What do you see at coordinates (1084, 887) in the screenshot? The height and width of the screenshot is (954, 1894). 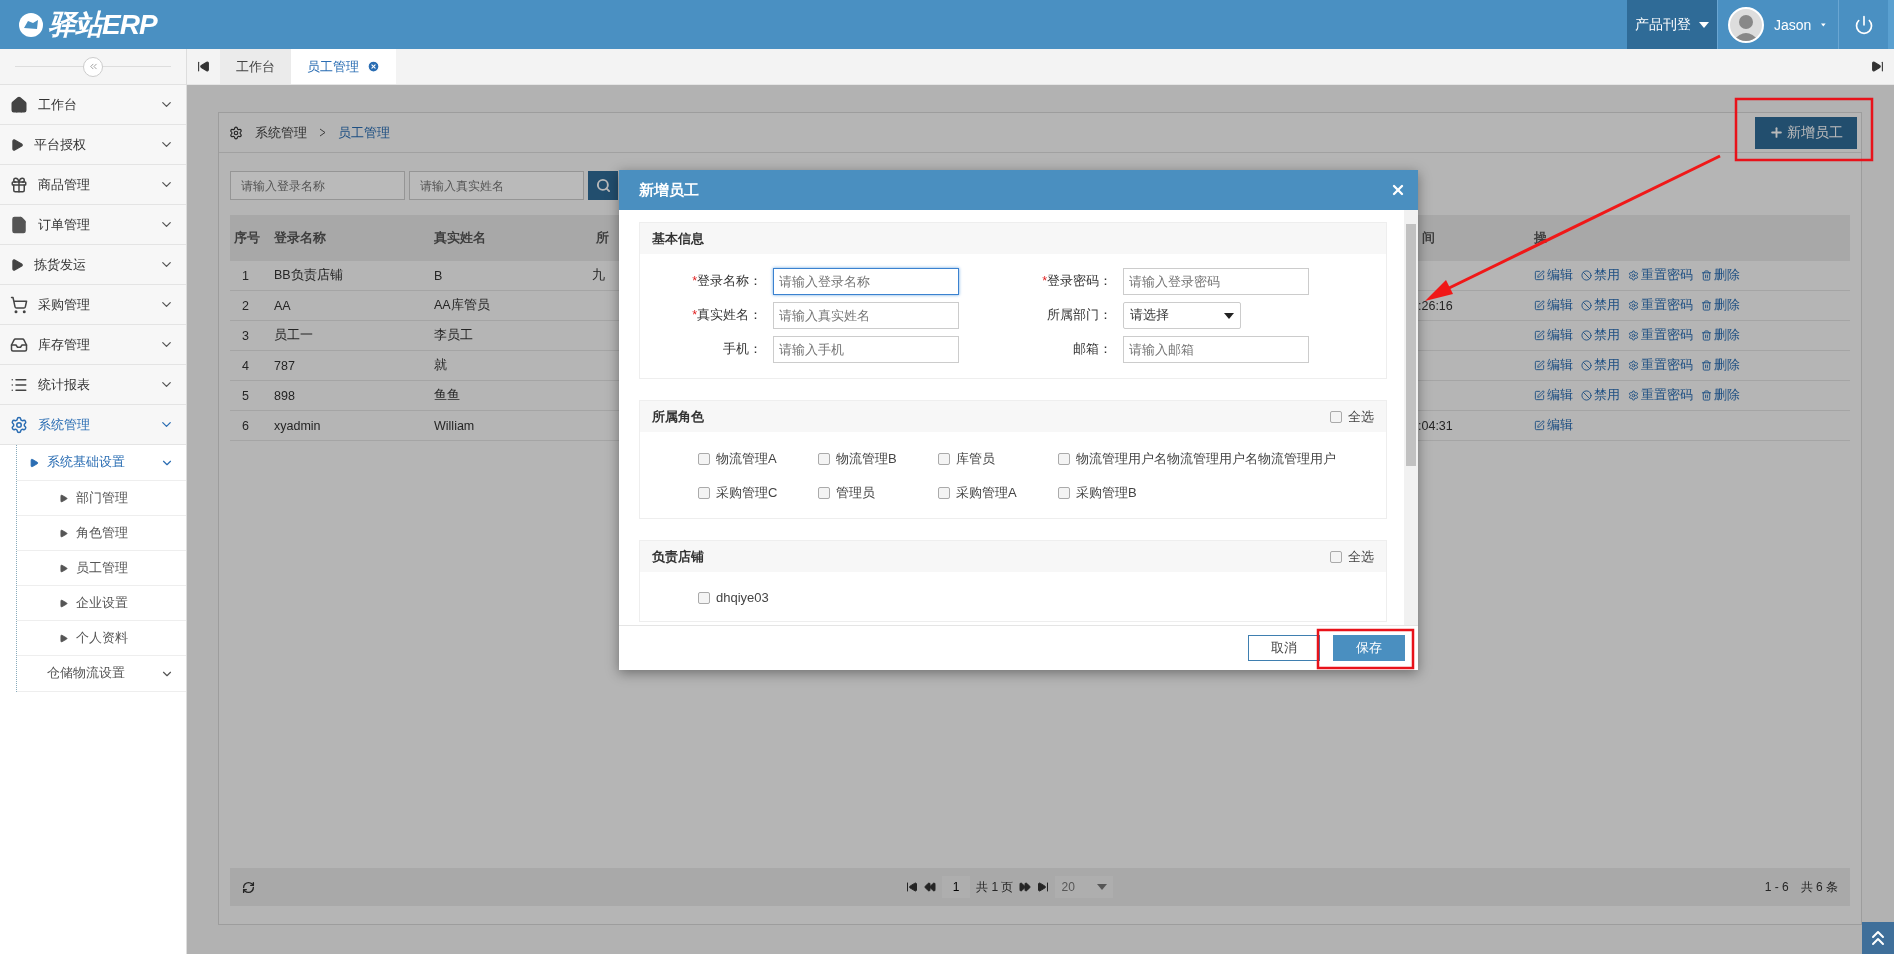 I see `page-size-select: 20` at bounding box center [1084, 887].